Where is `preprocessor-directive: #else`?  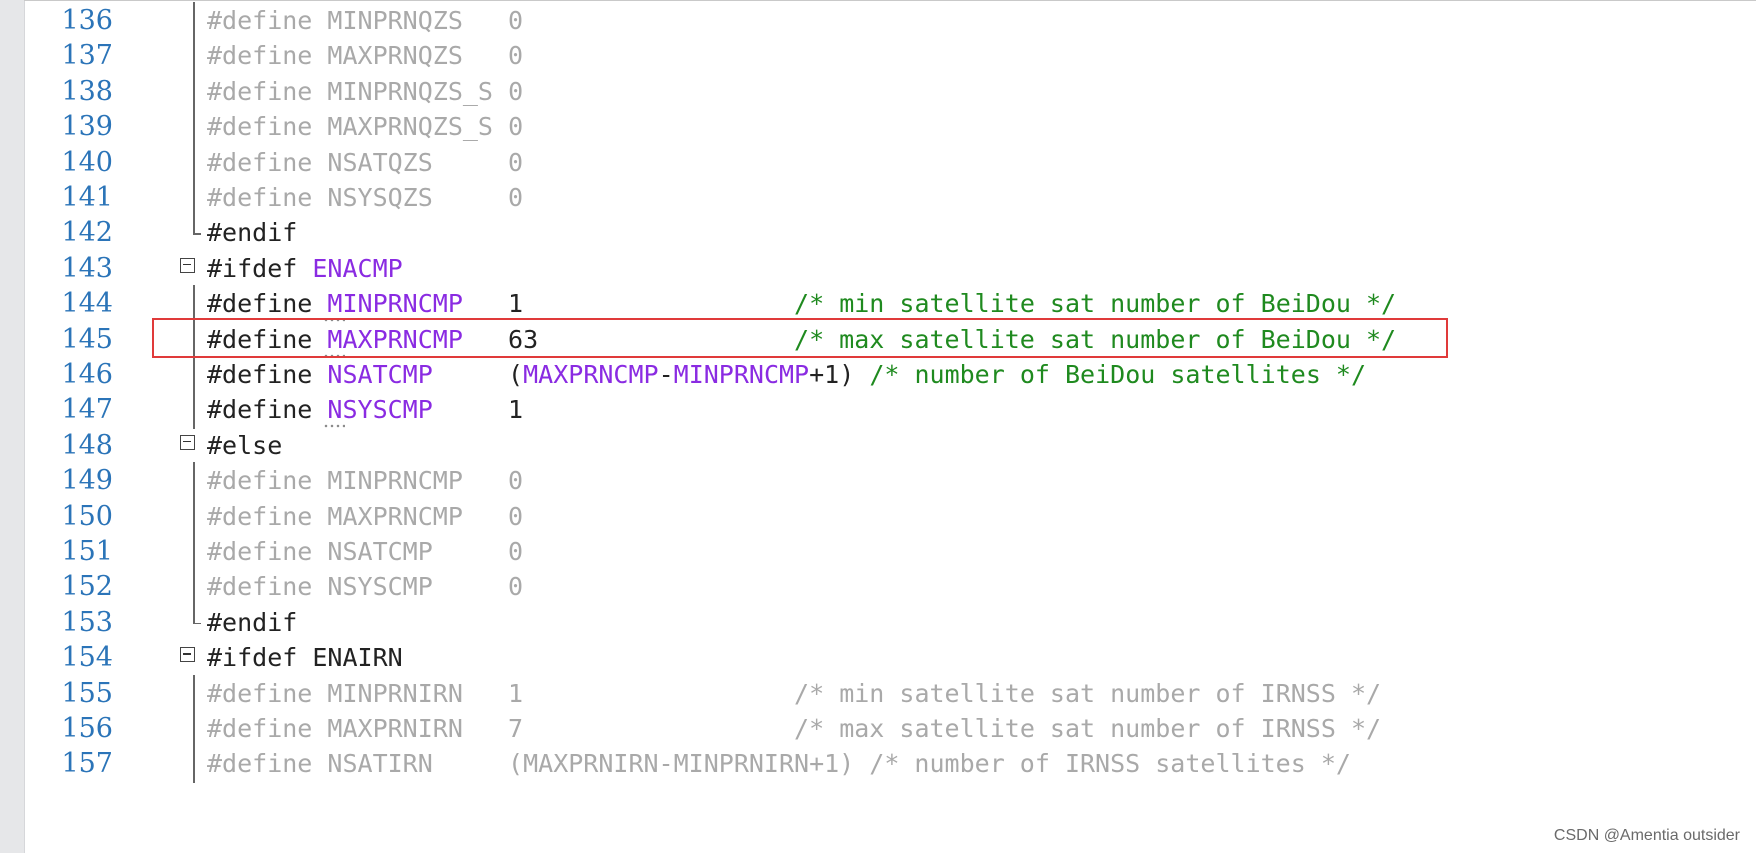 preprocessor-directive: #else is located at coordinates (245, 445).